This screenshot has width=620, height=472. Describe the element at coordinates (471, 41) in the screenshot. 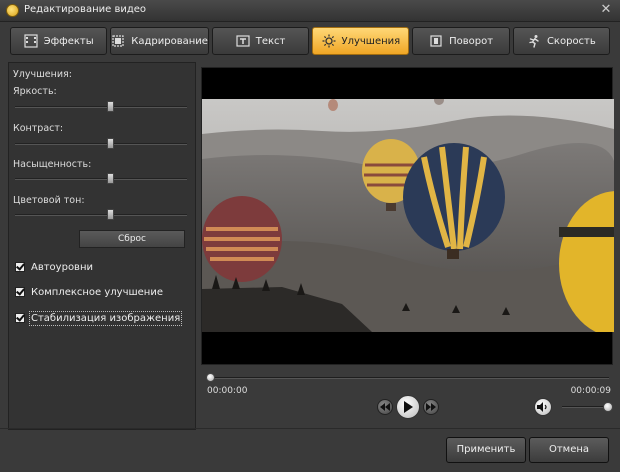

I see `tab-label: Поворот` at that location.